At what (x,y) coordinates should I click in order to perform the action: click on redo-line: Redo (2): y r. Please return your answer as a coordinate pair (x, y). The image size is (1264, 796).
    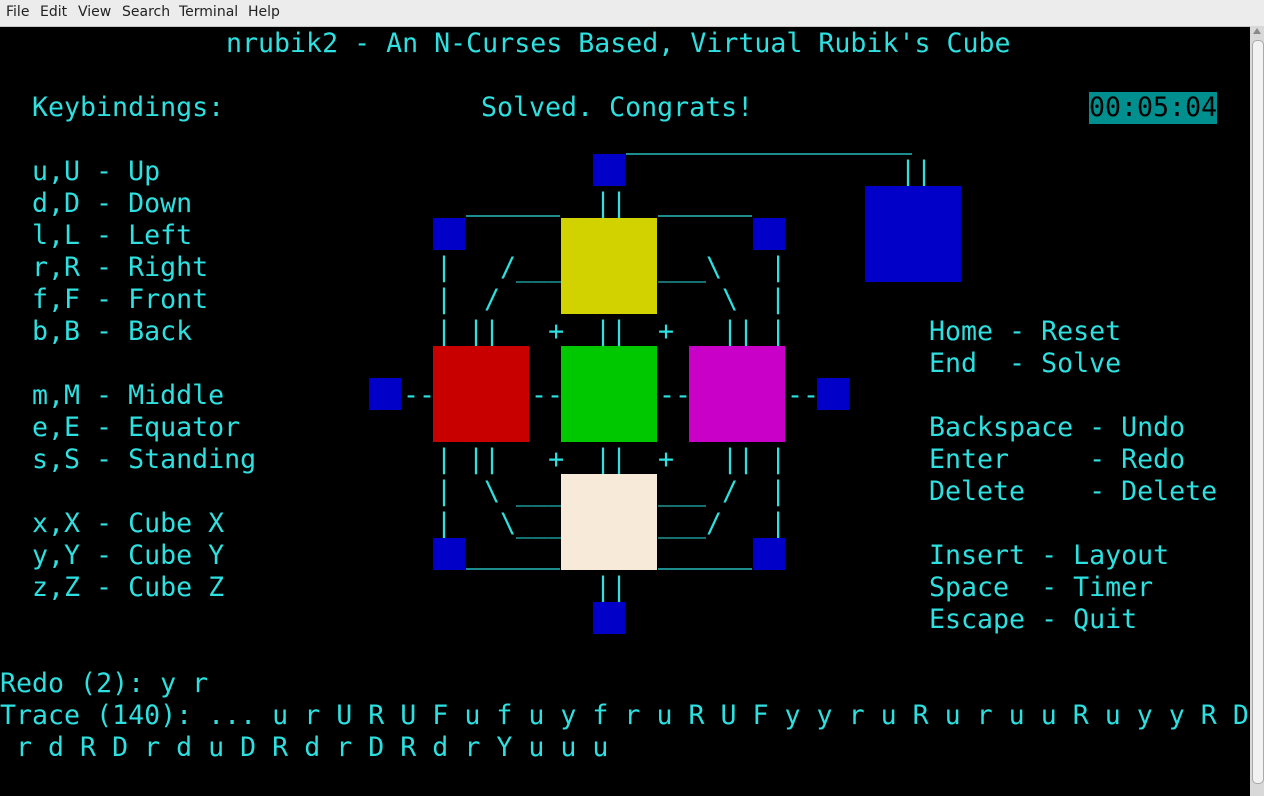
    Looking at the image, I should click on (104, 683).